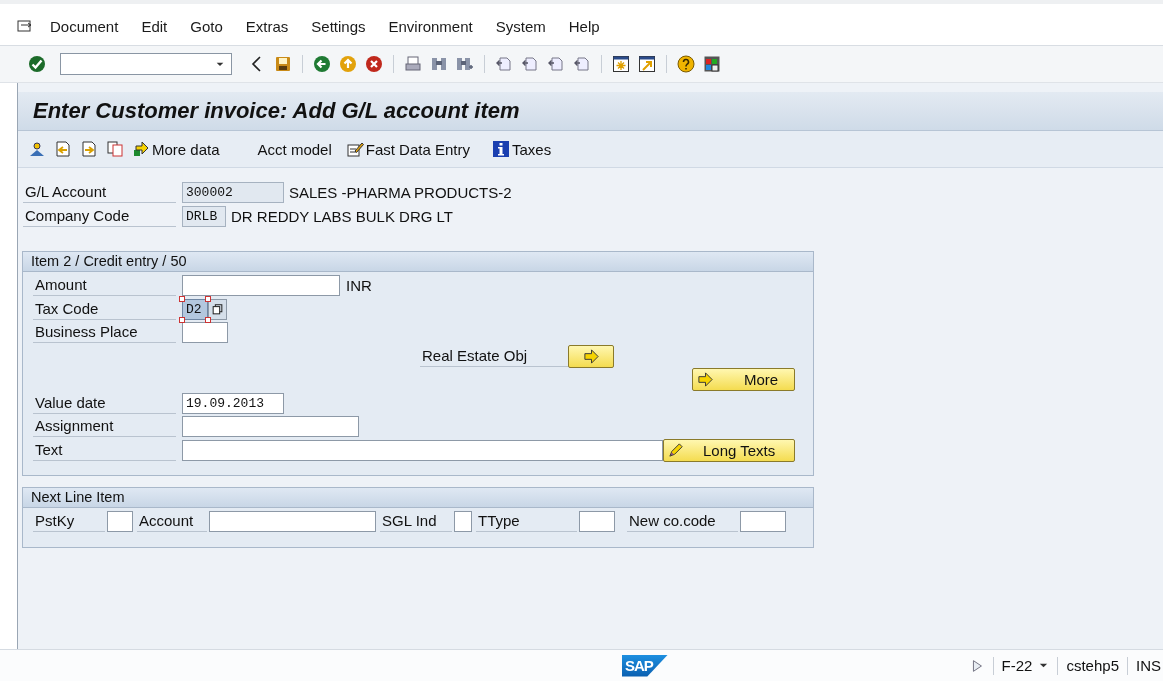 The width and height of the screenshot is (1163, 681). Describe the element at coordinates (500, 149) in the screenshot. I see `info-icon` at that location.